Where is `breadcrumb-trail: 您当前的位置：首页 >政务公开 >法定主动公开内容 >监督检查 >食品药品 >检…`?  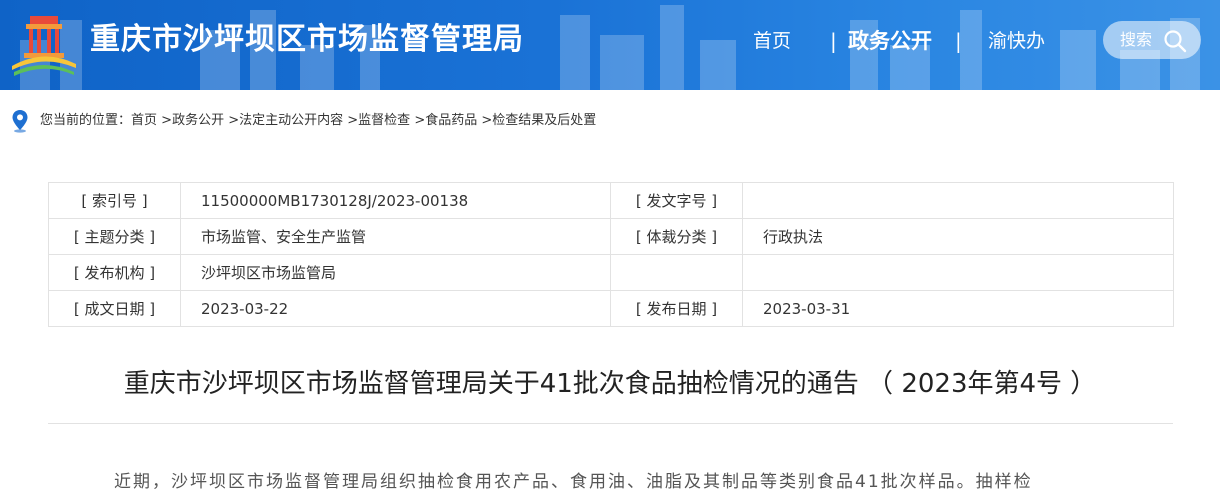
breadcrumb-trail: 您当前的位置：首页 >政务公开 >法定主动公开内容 >监督检查 >食品药品 >检… is located at coordinates (318, 121).